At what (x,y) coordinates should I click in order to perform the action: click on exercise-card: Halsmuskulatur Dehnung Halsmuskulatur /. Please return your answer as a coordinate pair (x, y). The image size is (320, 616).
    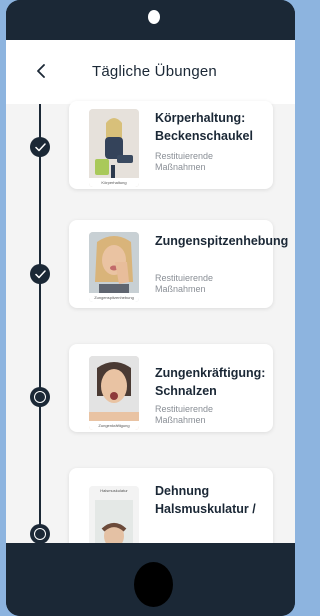
    Looking at the image, I should click on (171, 505).